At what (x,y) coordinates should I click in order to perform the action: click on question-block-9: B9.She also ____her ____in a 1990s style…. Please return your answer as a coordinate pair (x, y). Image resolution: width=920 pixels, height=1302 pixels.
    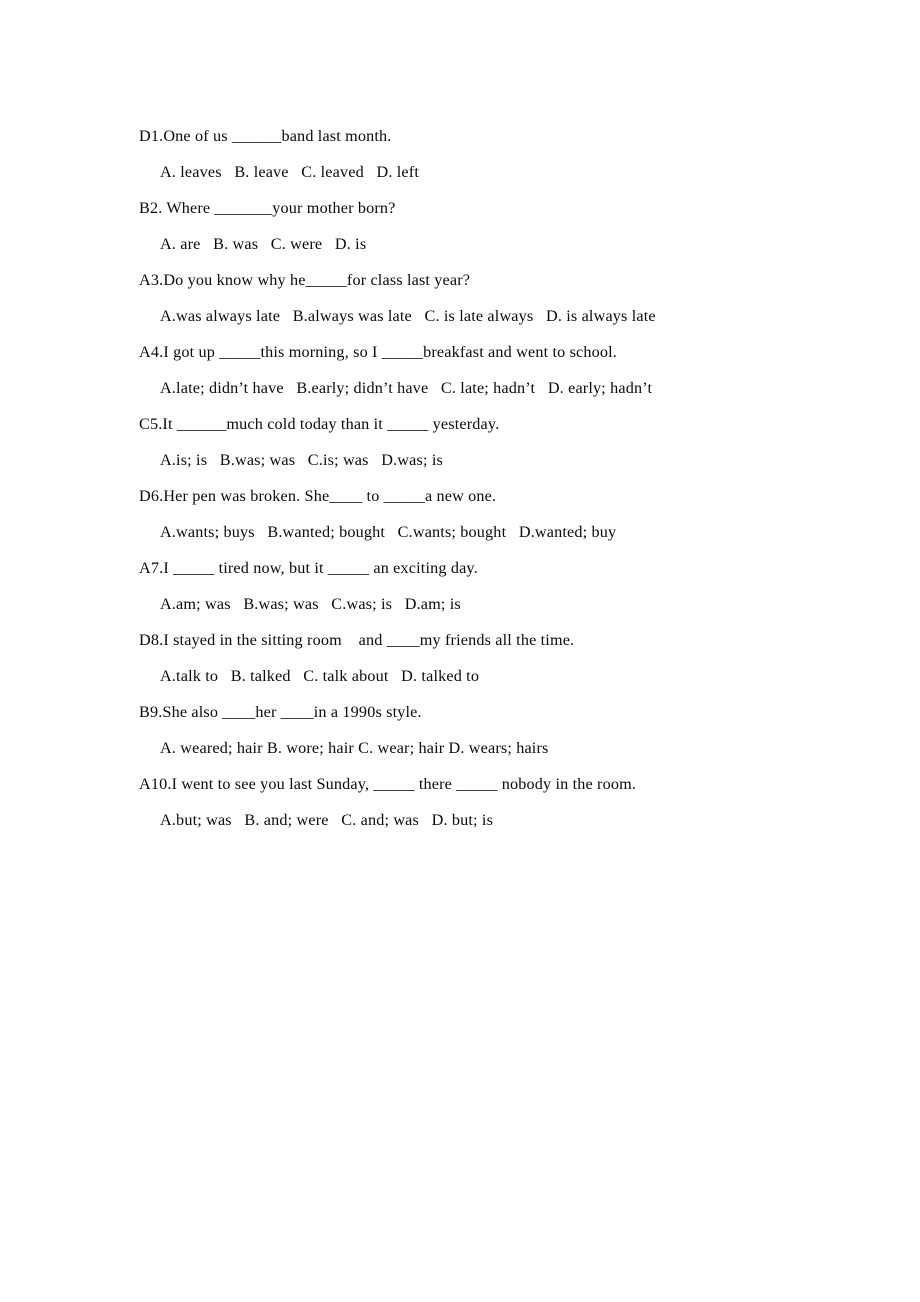
    Looking at the image, I should click on (509, 730).